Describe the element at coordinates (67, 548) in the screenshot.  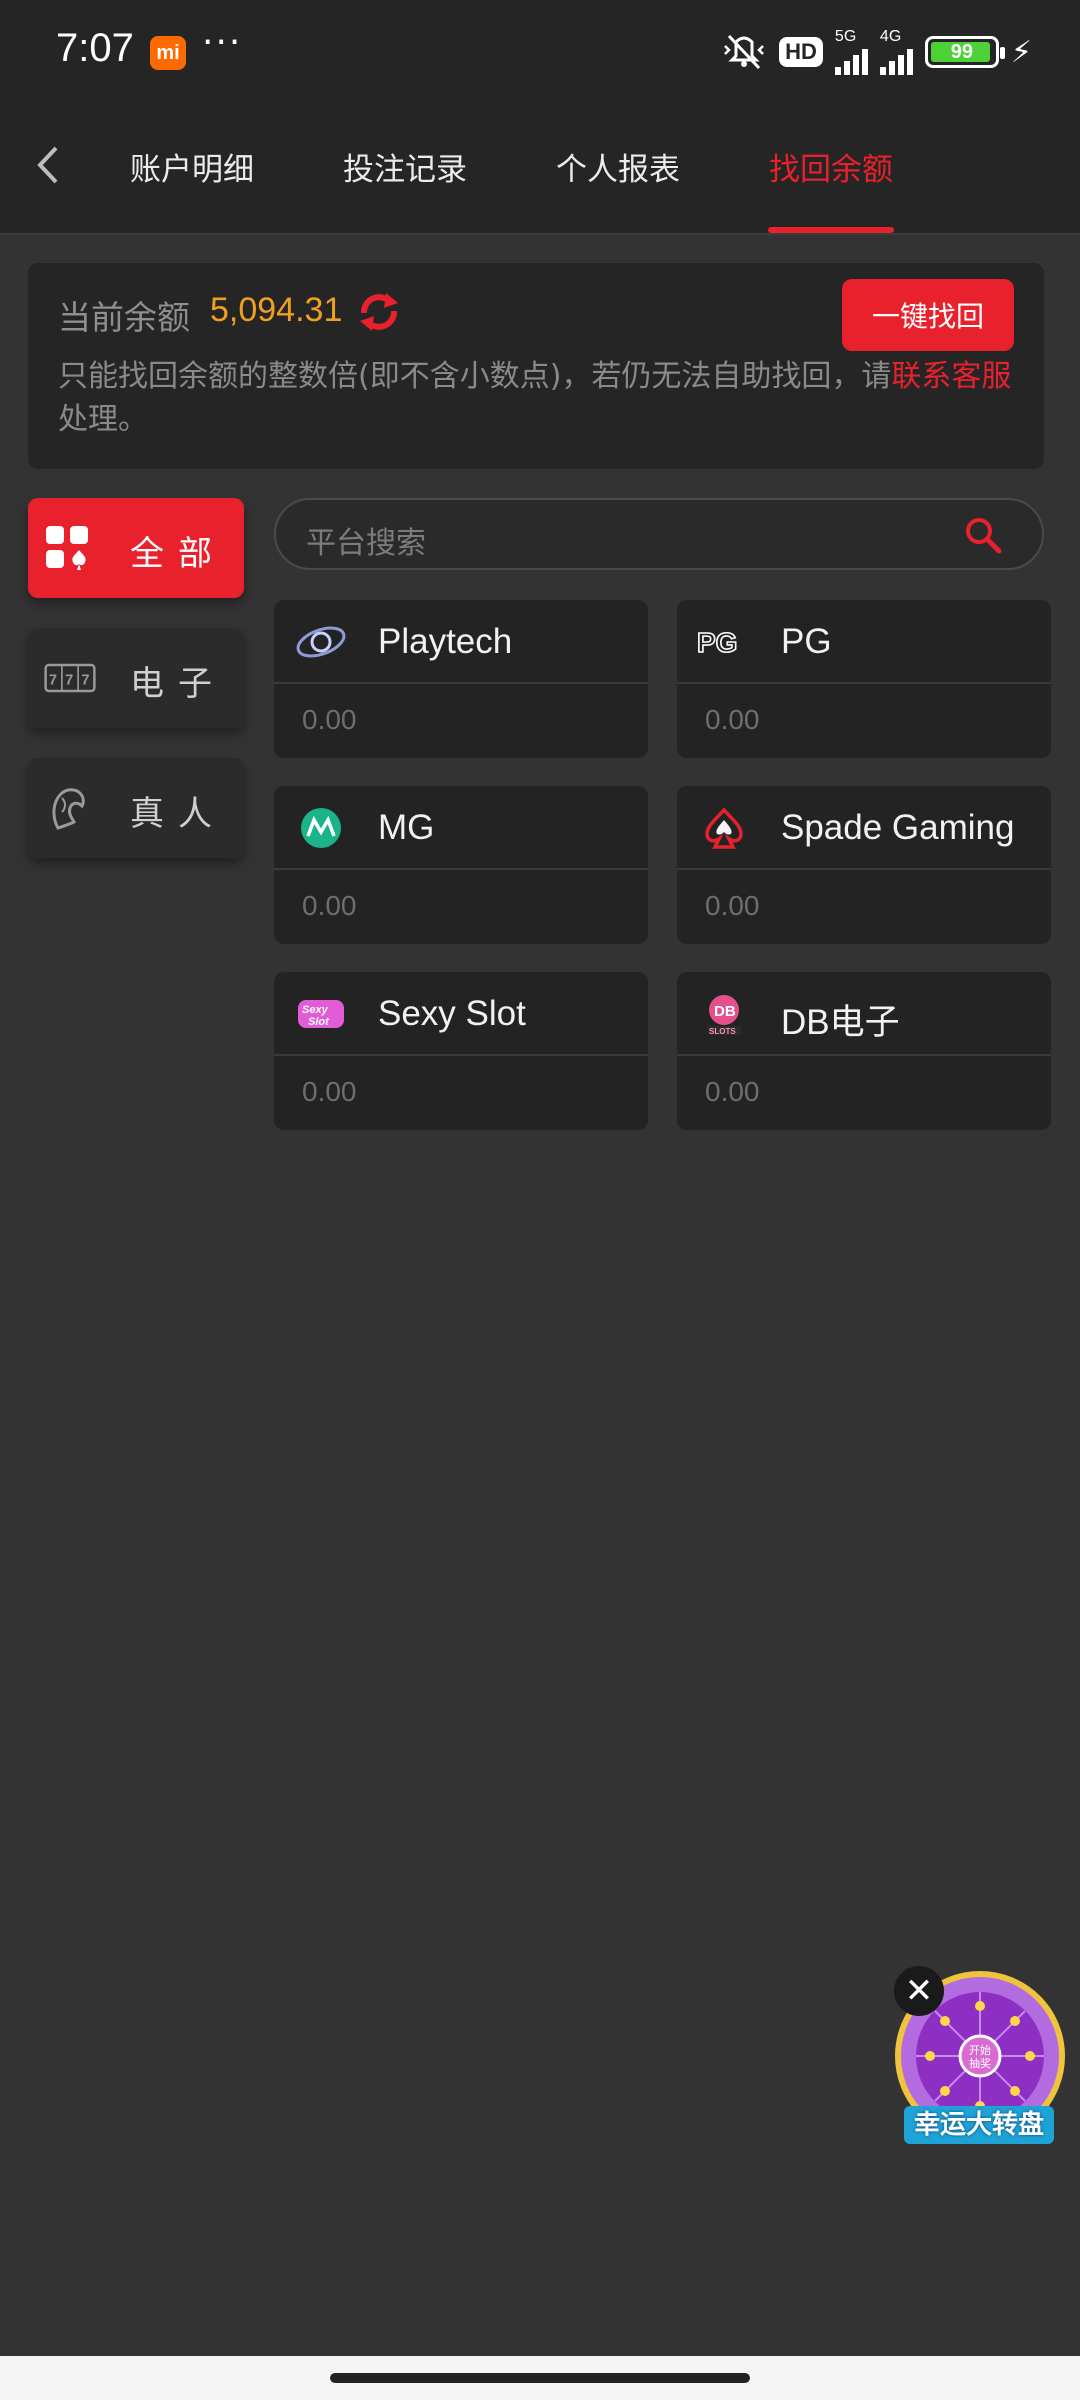
I see `grid-cards-icon` at that location.